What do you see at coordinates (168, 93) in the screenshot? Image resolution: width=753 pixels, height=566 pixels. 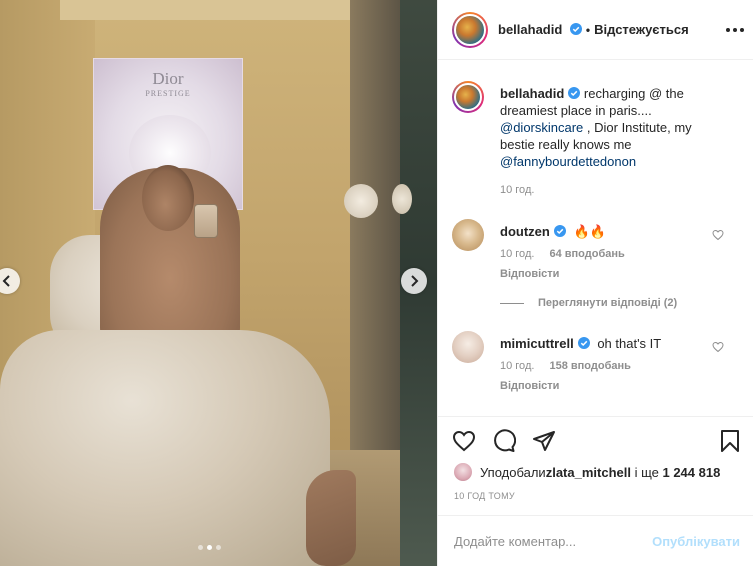 I see `lightbox-subtitle: PRESTIGE` at bounding box center [168, 93].